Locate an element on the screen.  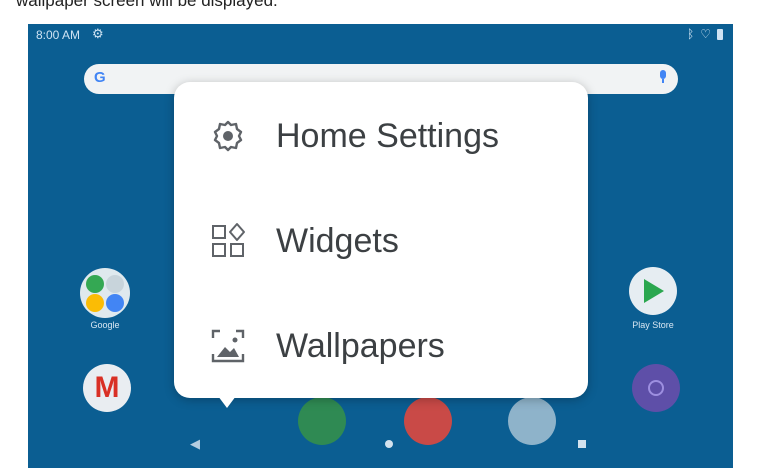
status-bar: 8:00 AM ⚙ ᛒ ♡ is located at coordinates (380, 35).